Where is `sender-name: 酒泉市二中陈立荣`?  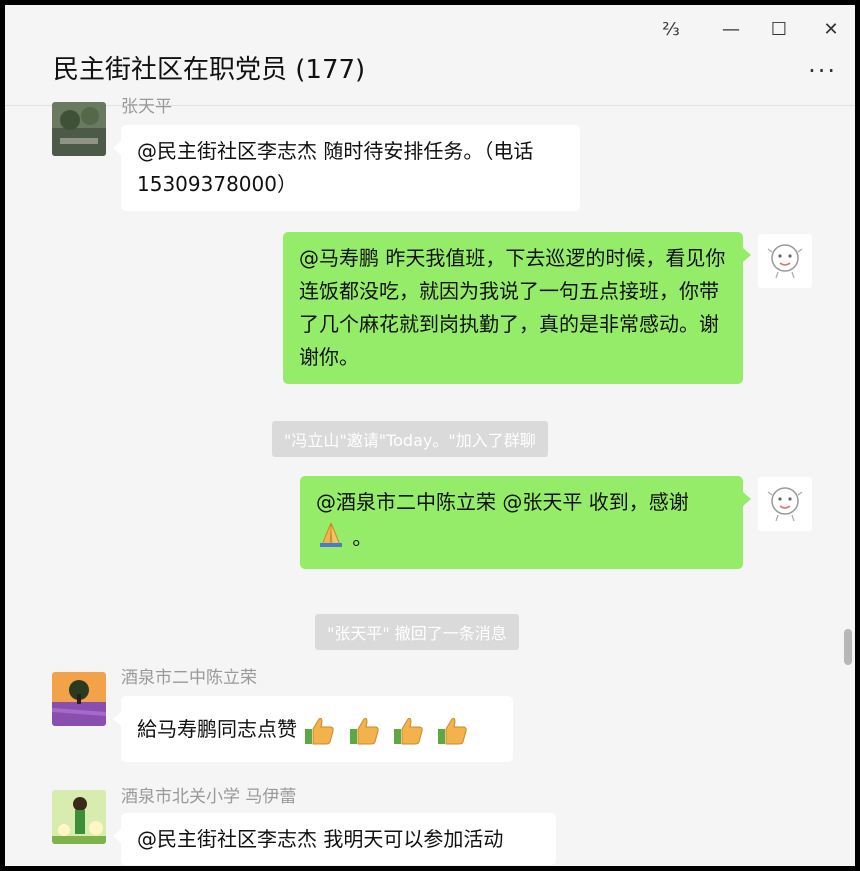
sender-name: 酒泉市二中陈立荣 is located at coordinates (189, 678).